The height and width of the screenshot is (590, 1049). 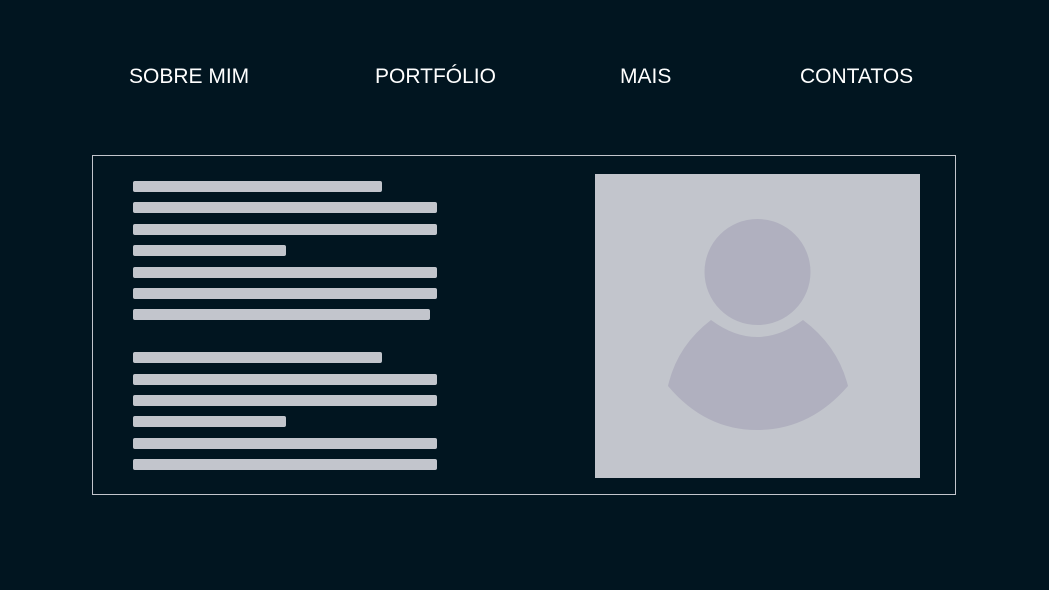 What do you see at coordinates (856, 77) in the screenshot?
I see `nav-item-contatos: CONTATOS` at bounding box center [856, 77].